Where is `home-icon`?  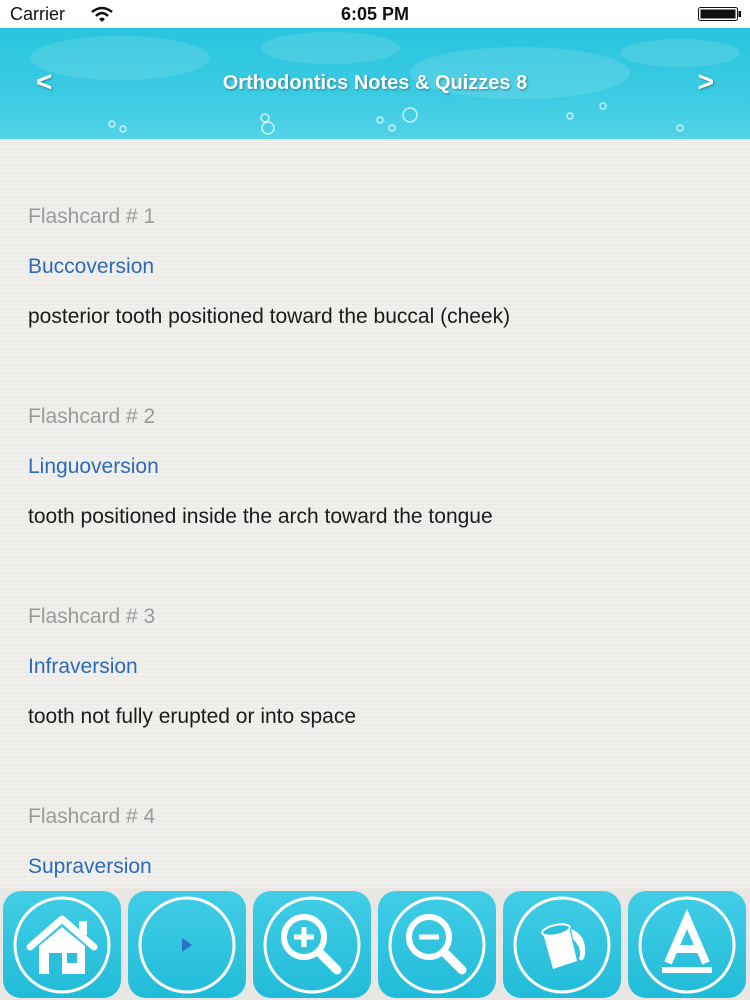 home-icon is located at coordinates (62, 945).